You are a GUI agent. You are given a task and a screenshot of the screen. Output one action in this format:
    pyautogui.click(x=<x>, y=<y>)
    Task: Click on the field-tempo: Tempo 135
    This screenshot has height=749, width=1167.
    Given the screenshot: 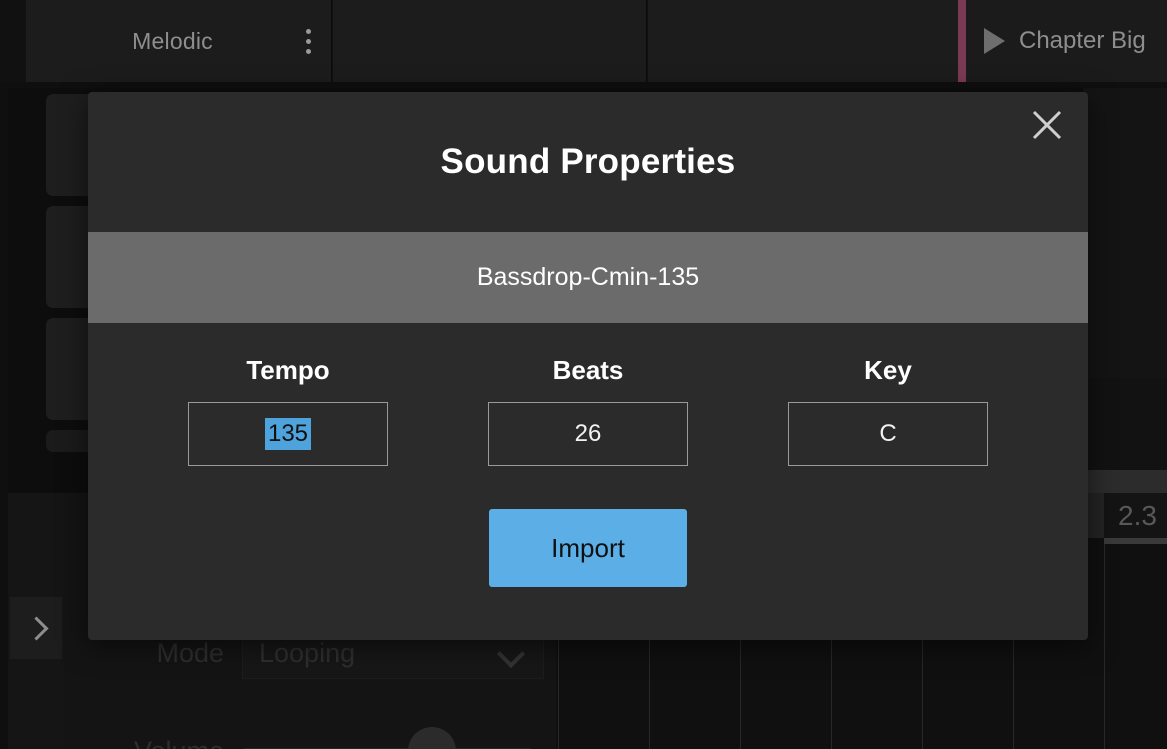 What is the action you would take?
    pyautogui.click(x=288, y=410)
    